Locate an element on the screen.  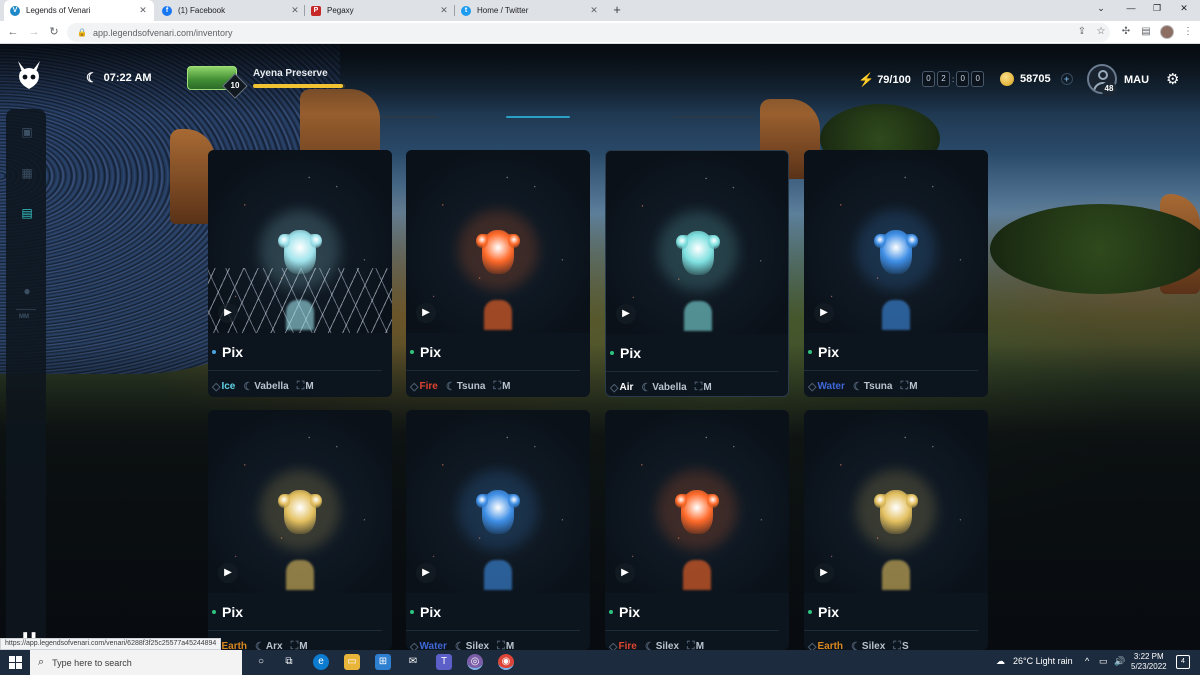
tab-facebook: f (1) Facebook ✕ is located at coordinates (231, 10).